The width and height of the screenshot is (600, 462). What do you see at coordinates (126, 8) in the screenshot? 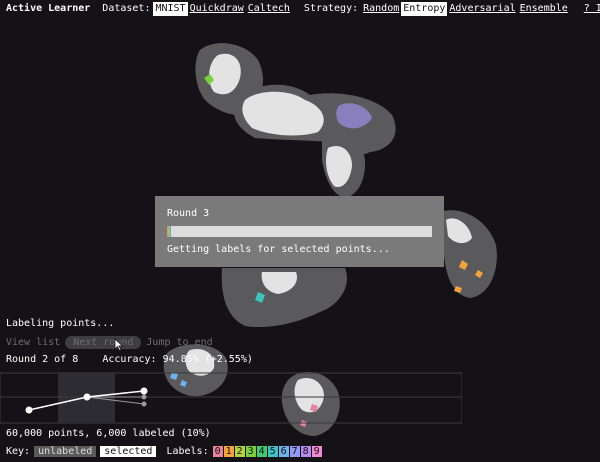
I see `dataset-label: Dataset:` at bounding box center [126, 8].